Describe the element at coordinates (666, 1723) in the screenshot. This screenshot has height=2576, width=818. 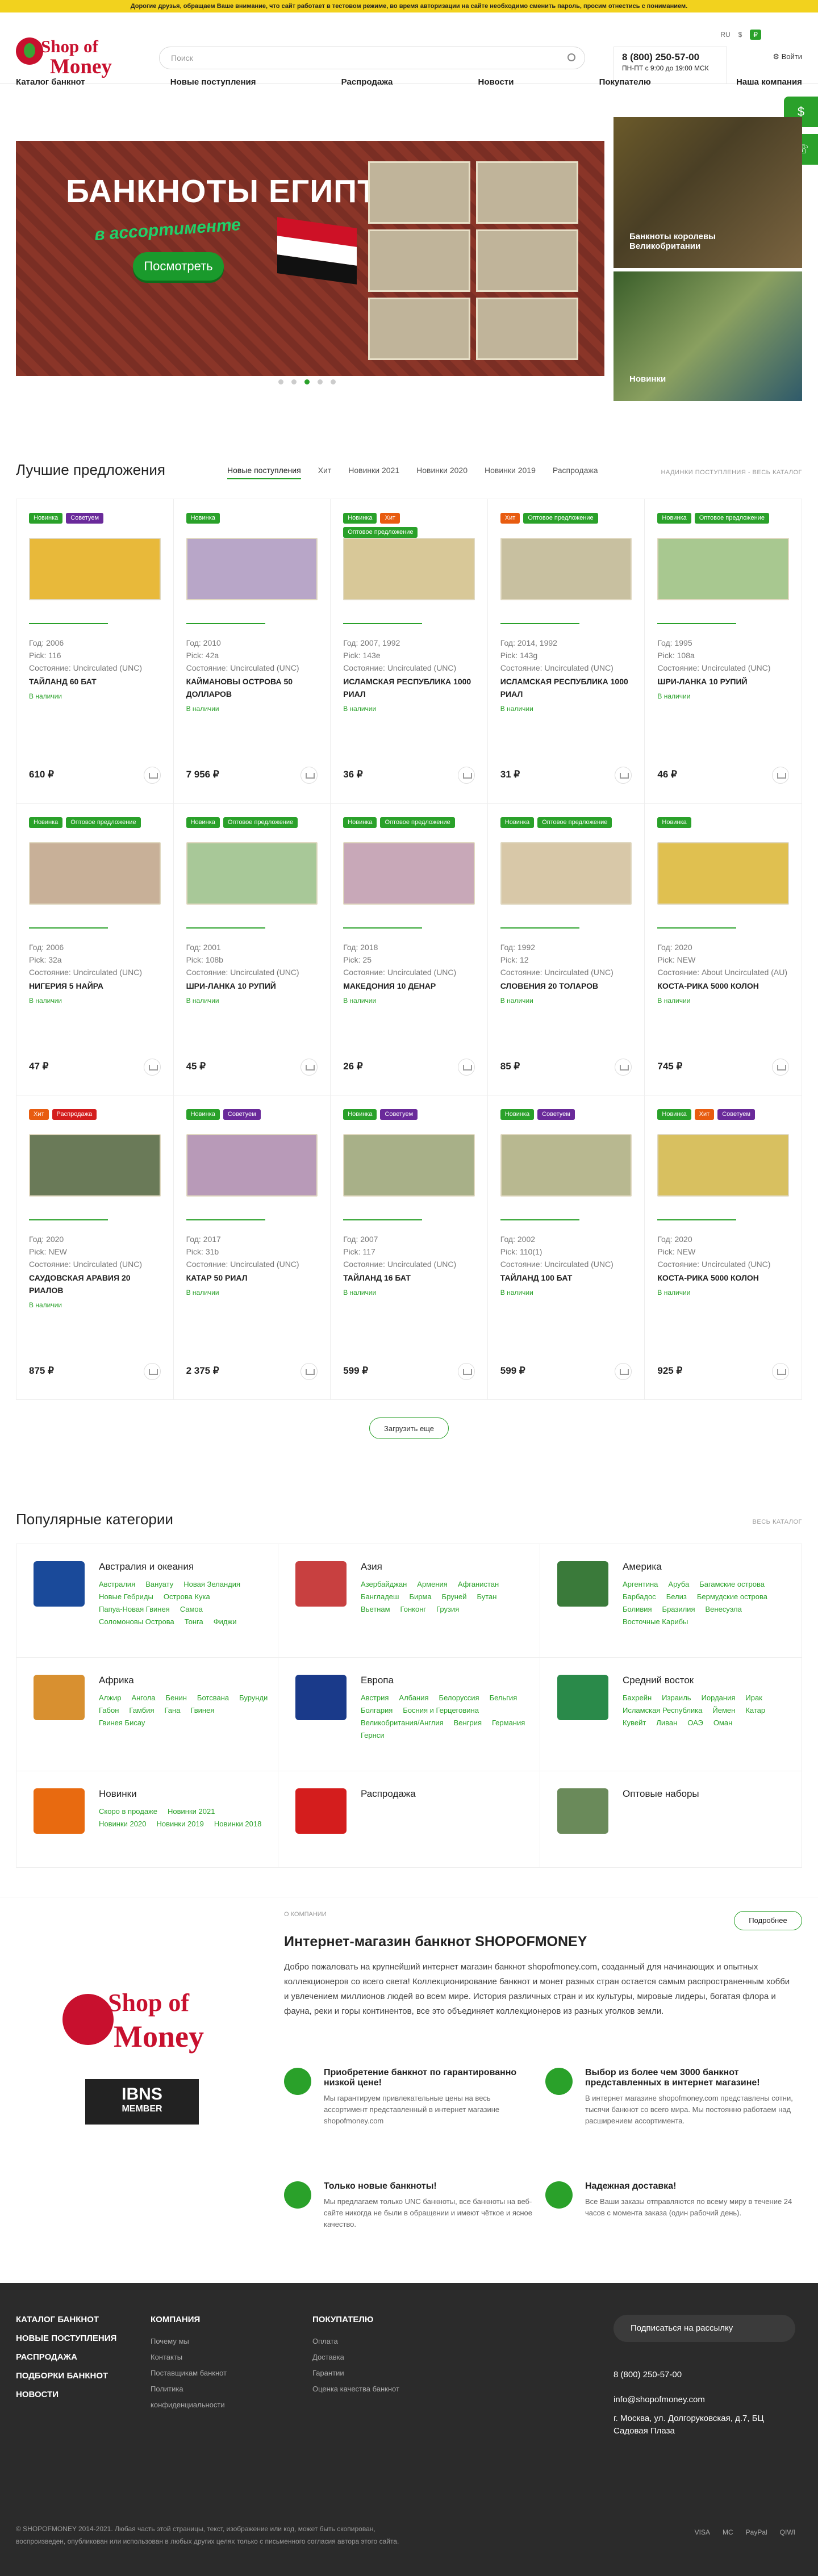
I see `category-link: Ливан` at that location.